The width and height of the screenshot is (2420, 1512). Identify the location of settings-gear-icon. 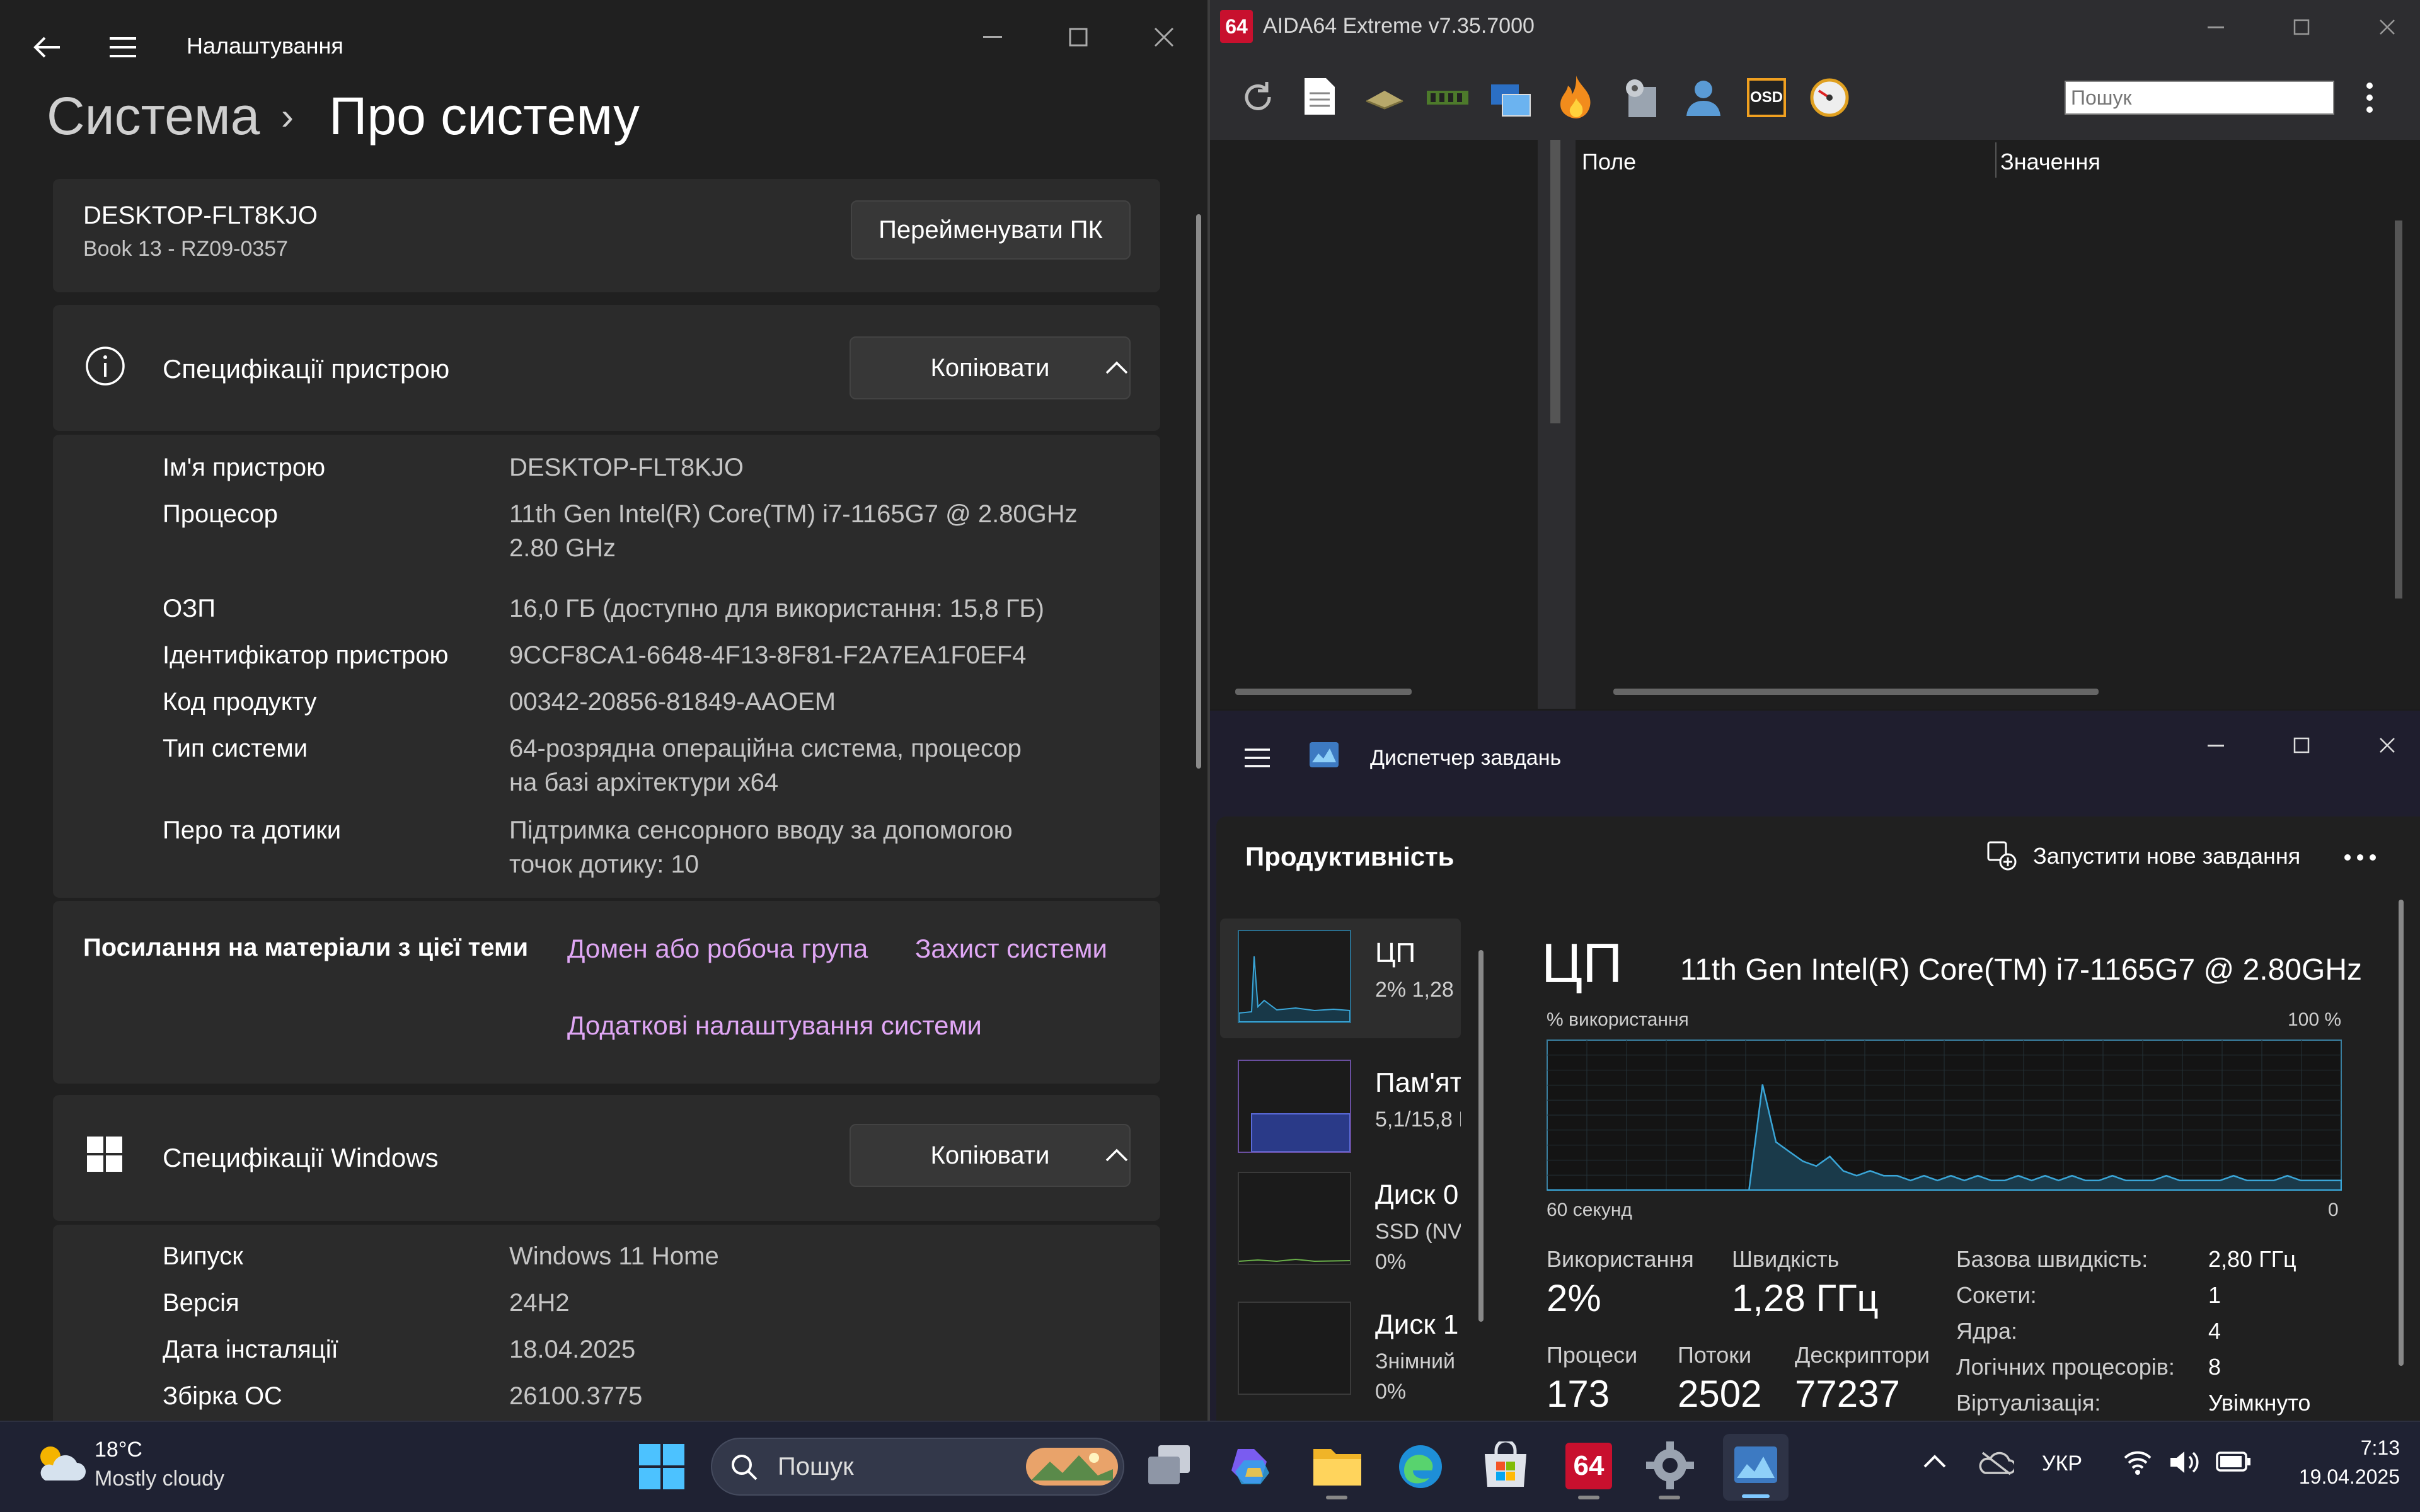
(1670, 1465).